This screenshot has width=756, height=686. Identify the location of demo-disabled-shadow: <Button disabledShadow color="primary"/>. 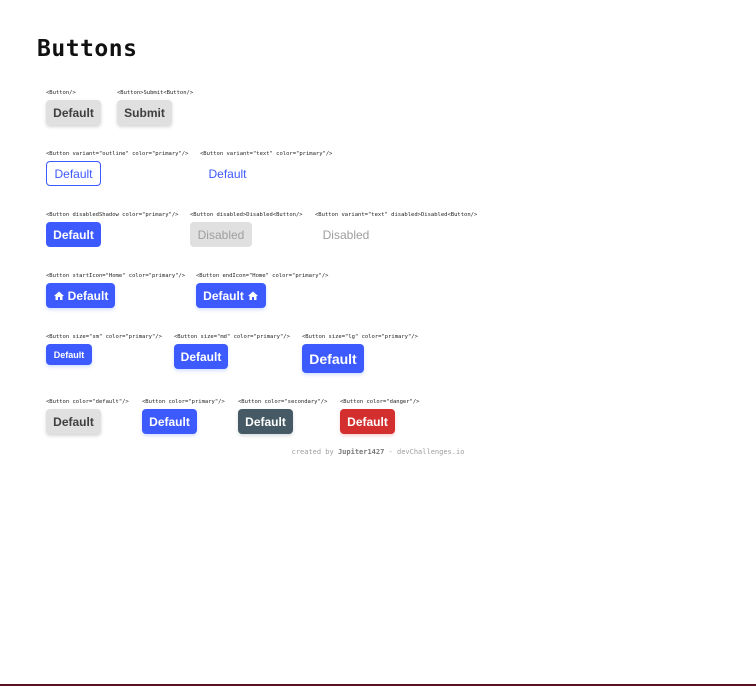
(112, 215).